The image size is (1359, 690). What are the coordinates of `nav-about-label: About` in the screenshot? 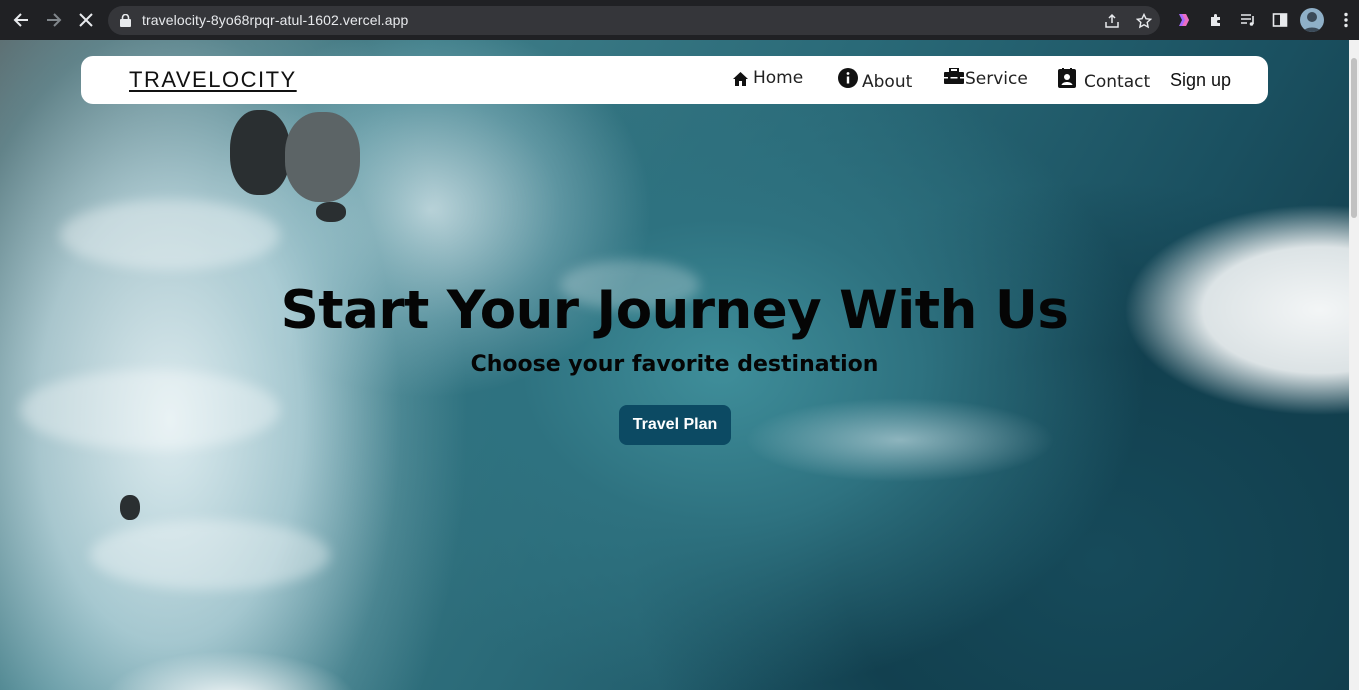 It's located at (887, 82).